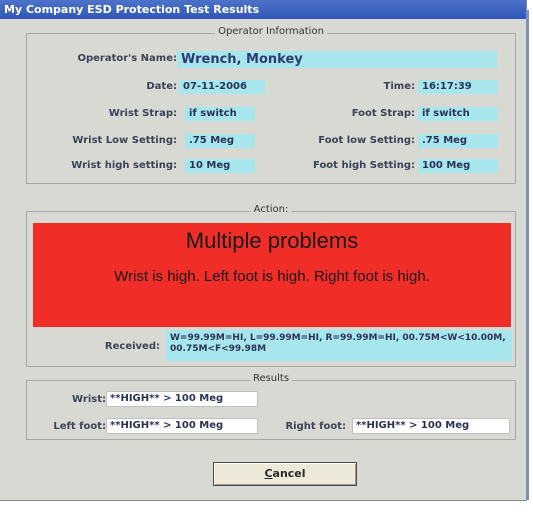 The height and width of the screenshot is (515, 533). I want to click on wrist-low-field: .75 Meg, so click(220, 141).